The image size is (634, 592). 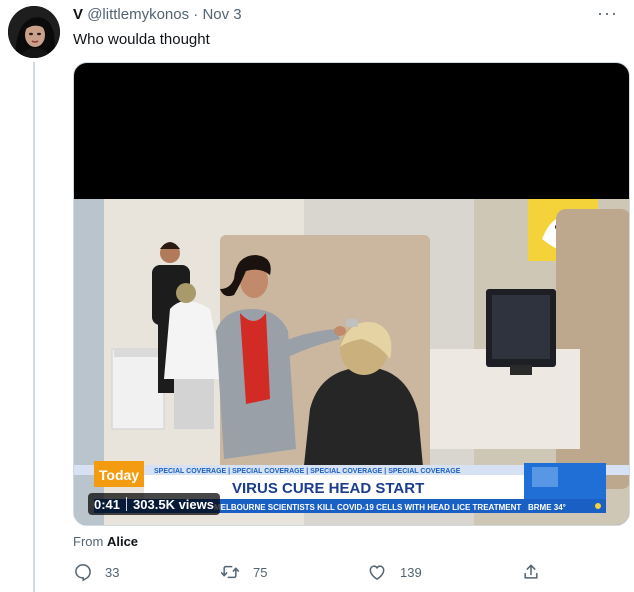 What do you see at coordinates (221, 14) in the screenshot?
I see `tweet-date: Nov 3` at bounding box center [221, 14].